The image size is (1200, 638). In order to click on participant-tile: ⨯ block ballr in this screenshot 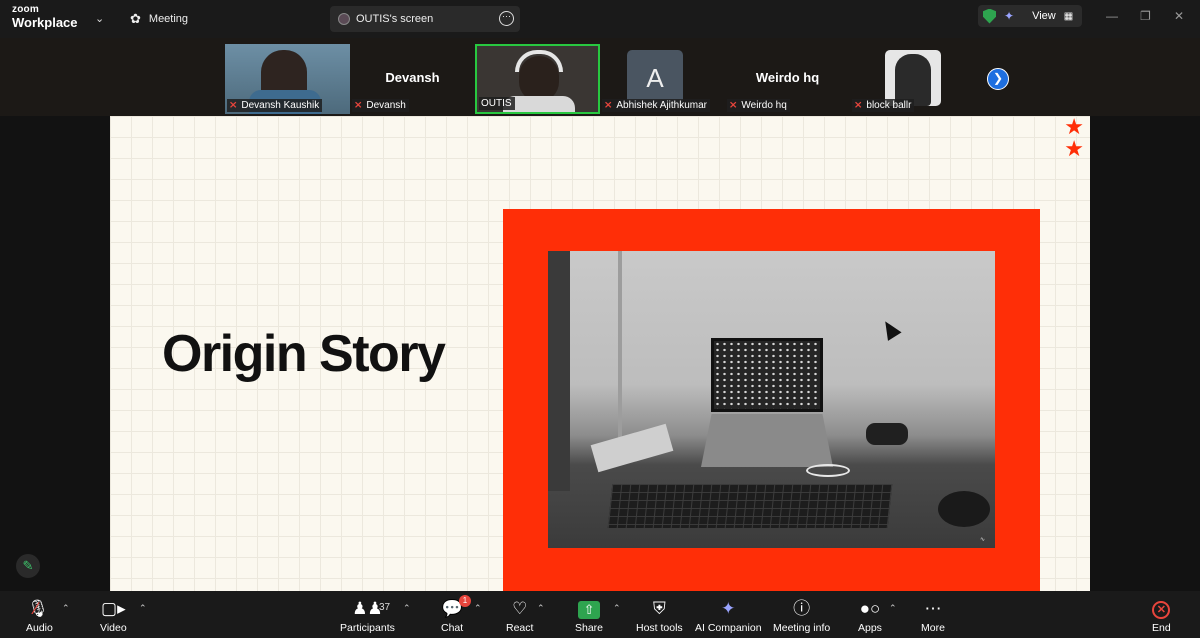, I will do `click(912, 79)`.